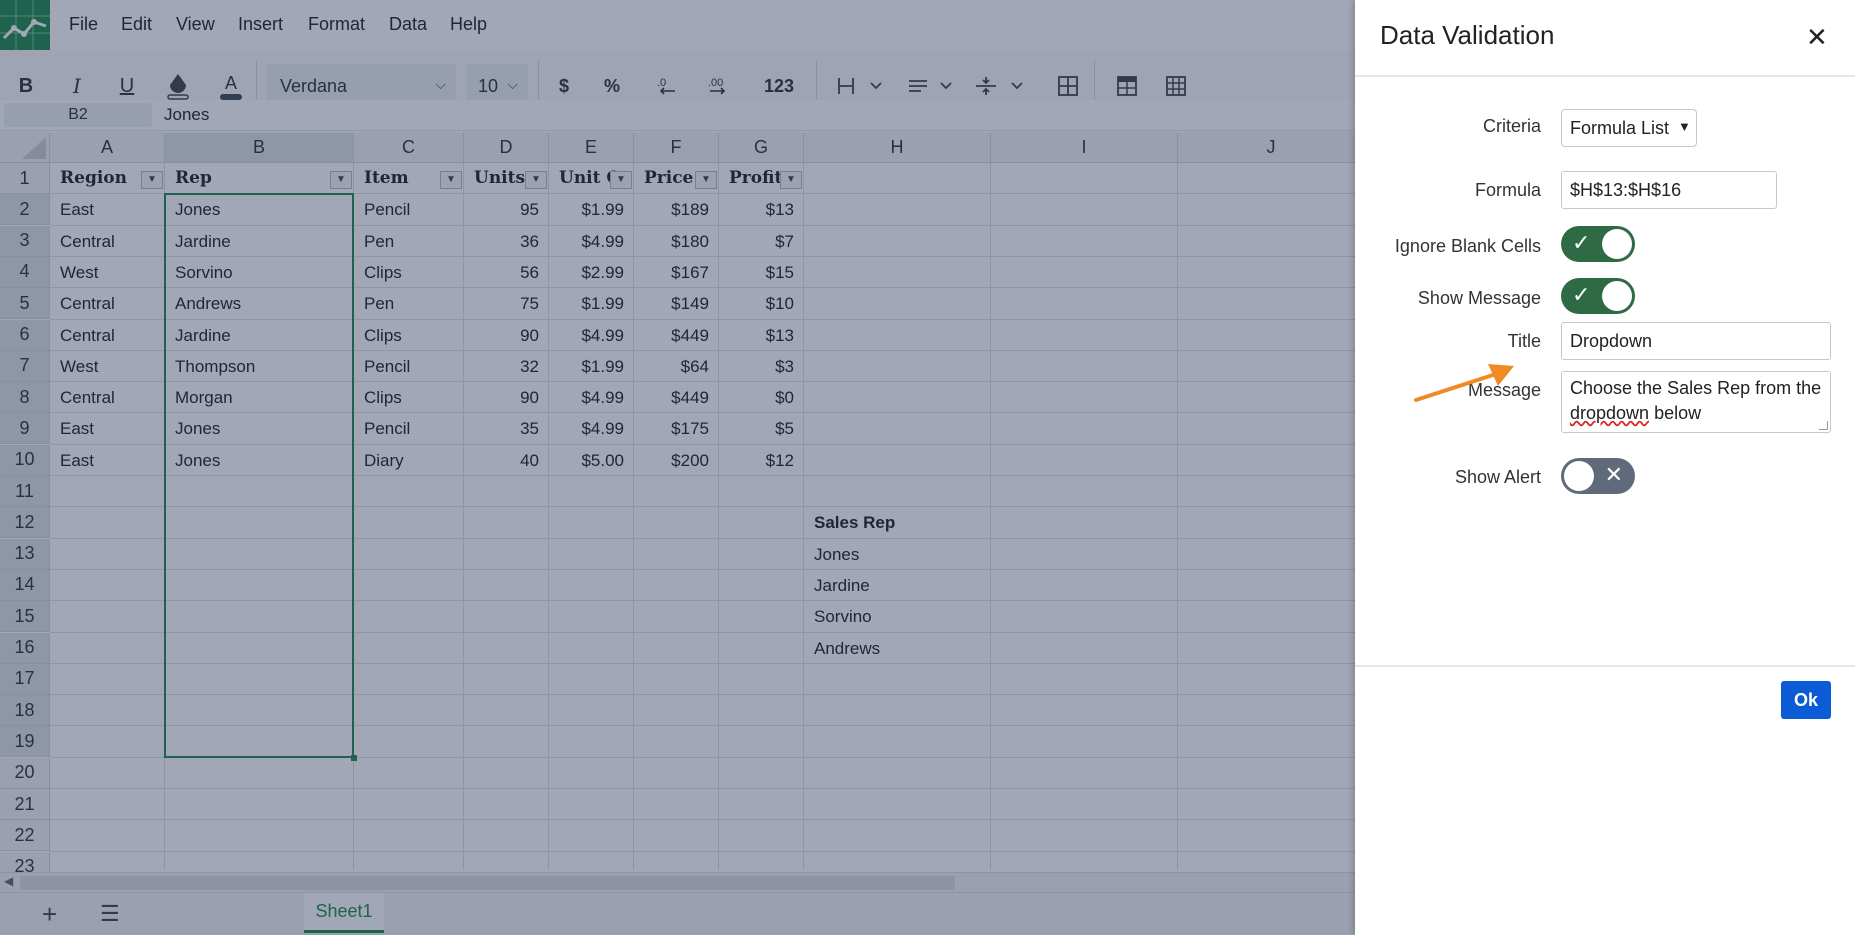 Image resolution: width=1855 pixels, height=935 pixels. I want to click on ok-button: Ok, so click(1806, 700).